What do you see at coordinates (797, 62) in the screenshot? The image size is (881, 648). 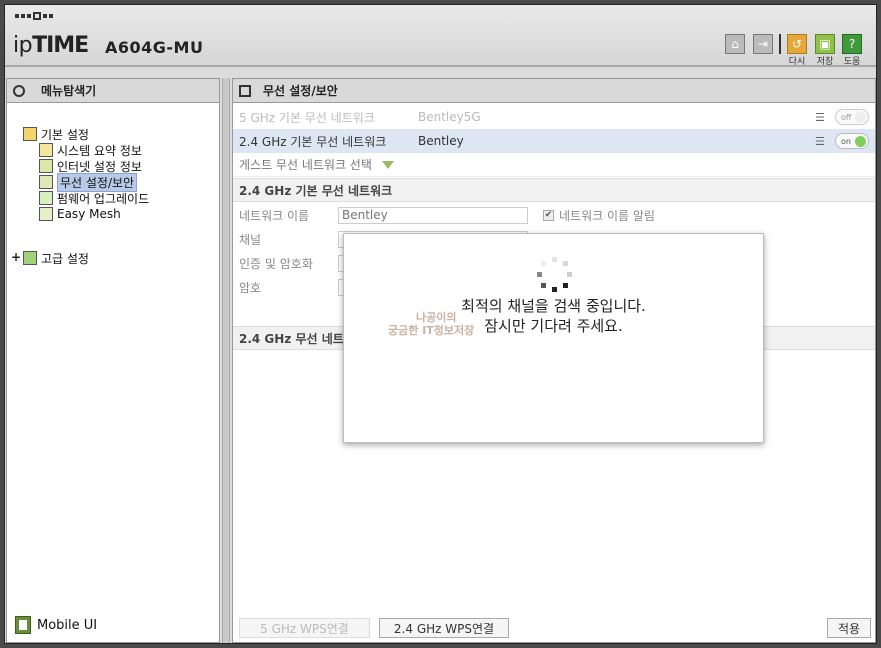 I see `reload-label: 다시` at bounding box center [797, 62].